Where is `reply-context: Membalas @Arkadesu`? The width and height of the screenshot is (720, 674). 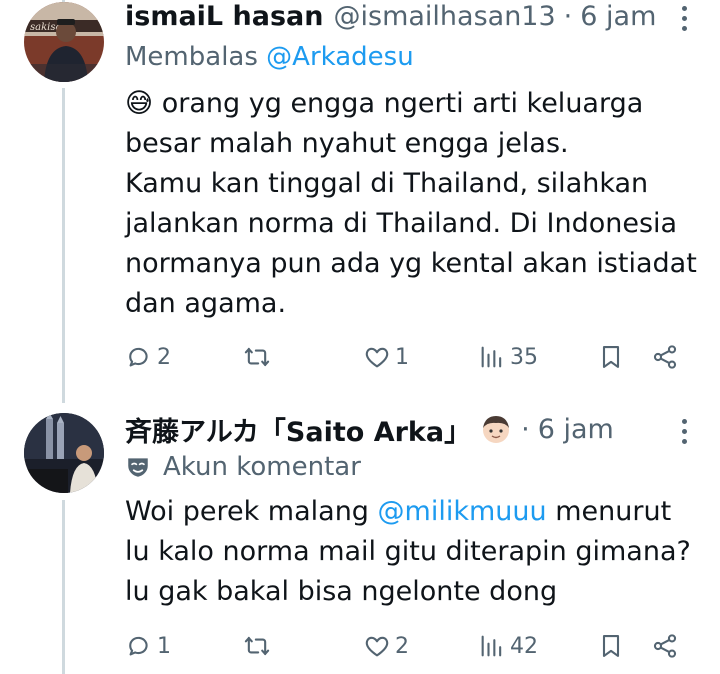 reply-context: Membalas @Arkadesu is located at coordinates (269, 57).